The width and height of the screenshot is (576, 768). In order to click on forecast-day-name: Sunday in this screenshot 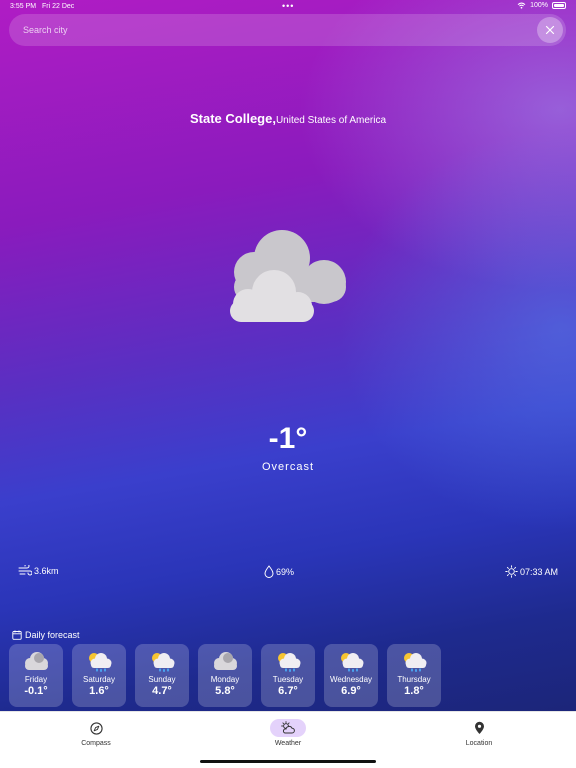, I will do `click(162, 679)`.